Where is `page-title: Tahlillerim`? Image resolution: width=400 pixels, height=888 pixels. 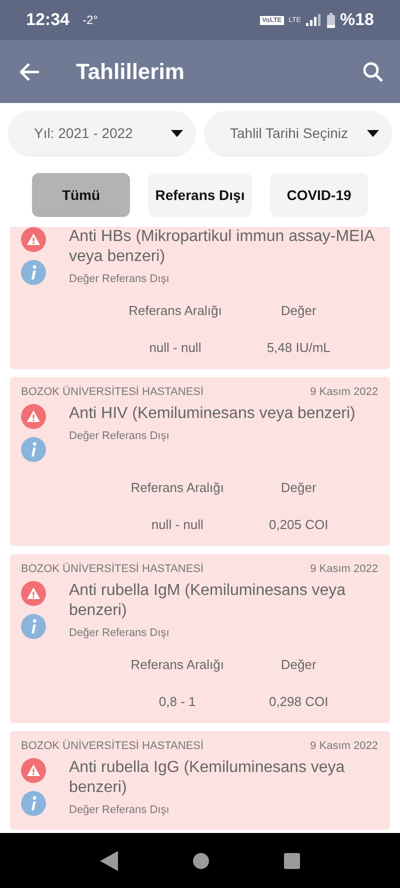 page-title: Tahlillerim is located at coordinates (130, 71).